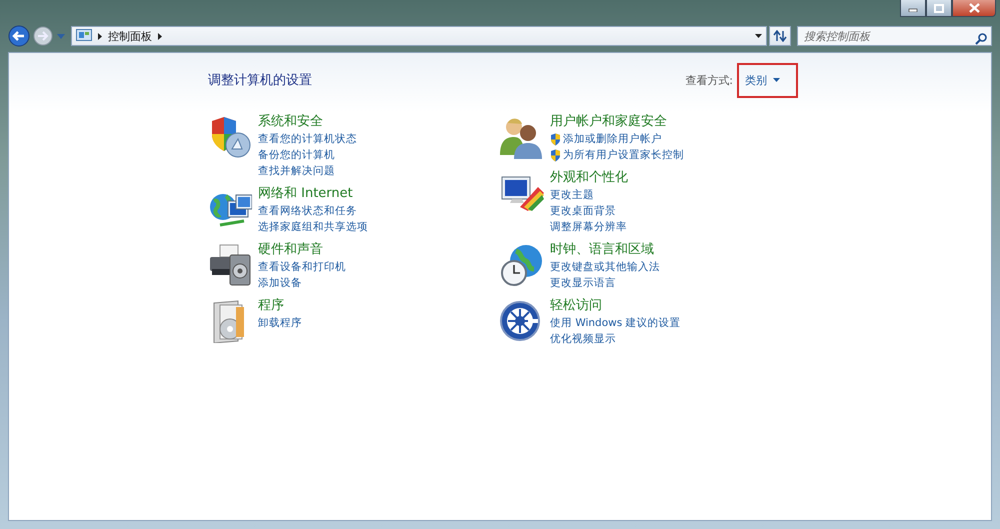 This screenshot has height=529, width=1000. What do you see at coordinates (762, 80) in the screenshot?
I see `view-by-dropdown: 类别` at bounding box center [762, 80].